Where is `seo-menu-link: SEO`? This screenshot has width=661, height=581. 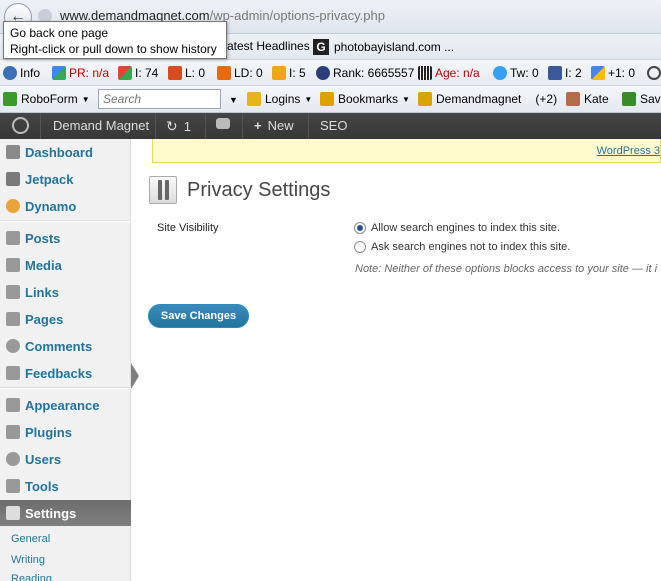 seo-menu-link: SEO is located at coordinates (333, 125).